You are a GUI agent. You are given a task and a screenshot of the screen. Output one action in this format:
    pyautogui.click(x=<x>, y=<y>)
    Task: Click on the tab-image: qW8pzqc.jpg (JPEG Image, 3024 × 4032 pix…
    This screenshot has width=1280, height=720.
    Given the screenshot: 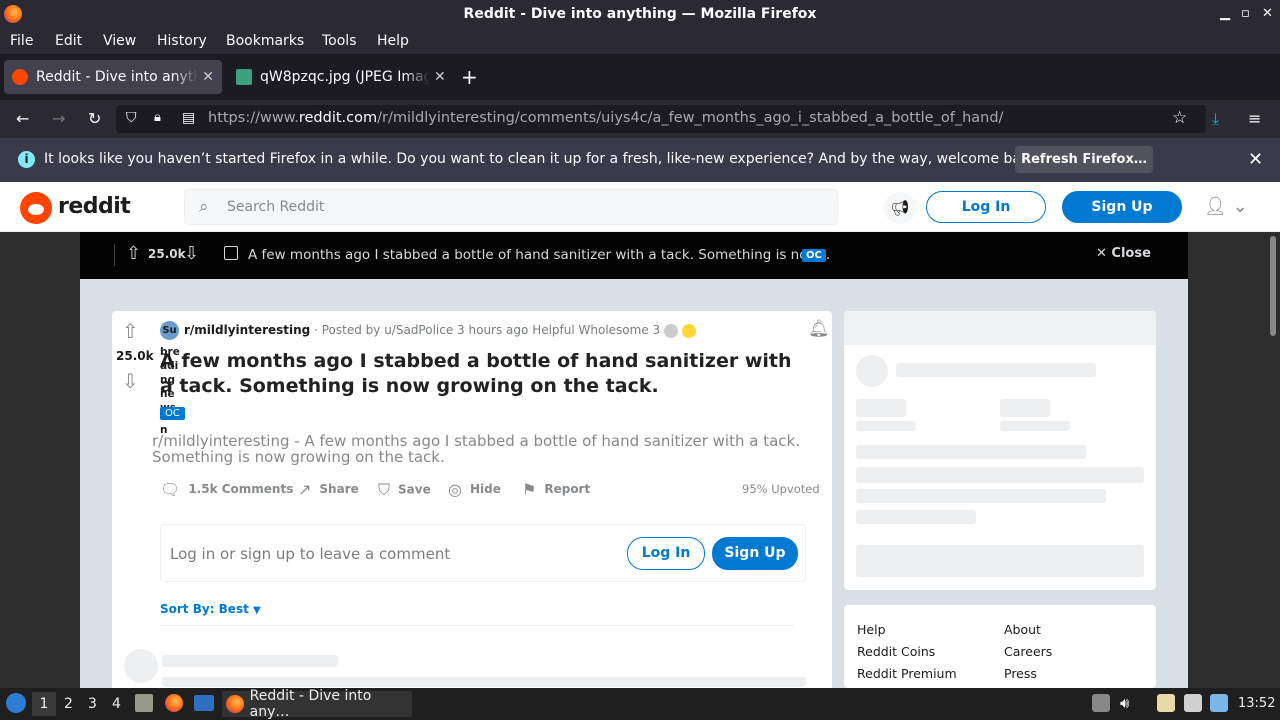 What is the action you would take?
    pyautogui.click(x=341, y=77)
    